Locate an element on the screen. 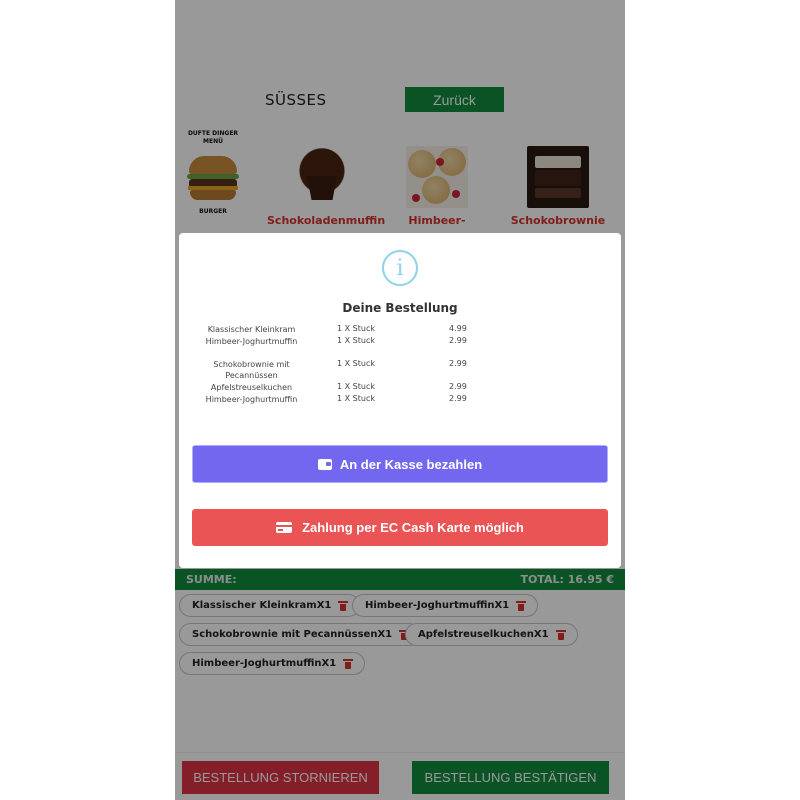 The image size is (800, 800). credit-card-icon is located at coordinates (284, 527).